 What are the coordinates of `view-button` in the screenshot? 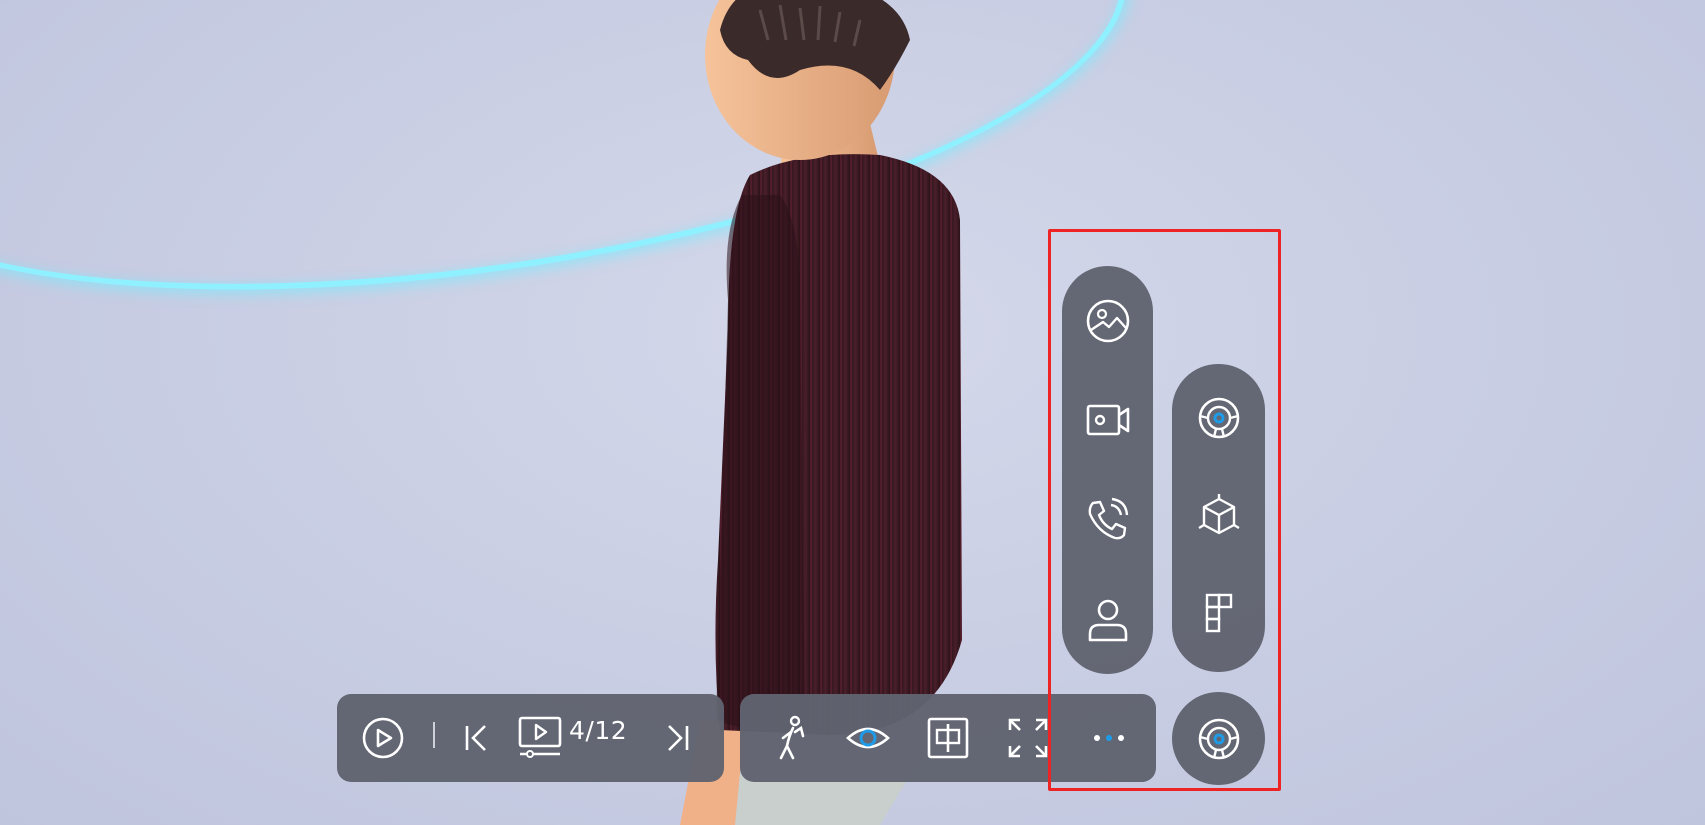 It's located at (868, 738).